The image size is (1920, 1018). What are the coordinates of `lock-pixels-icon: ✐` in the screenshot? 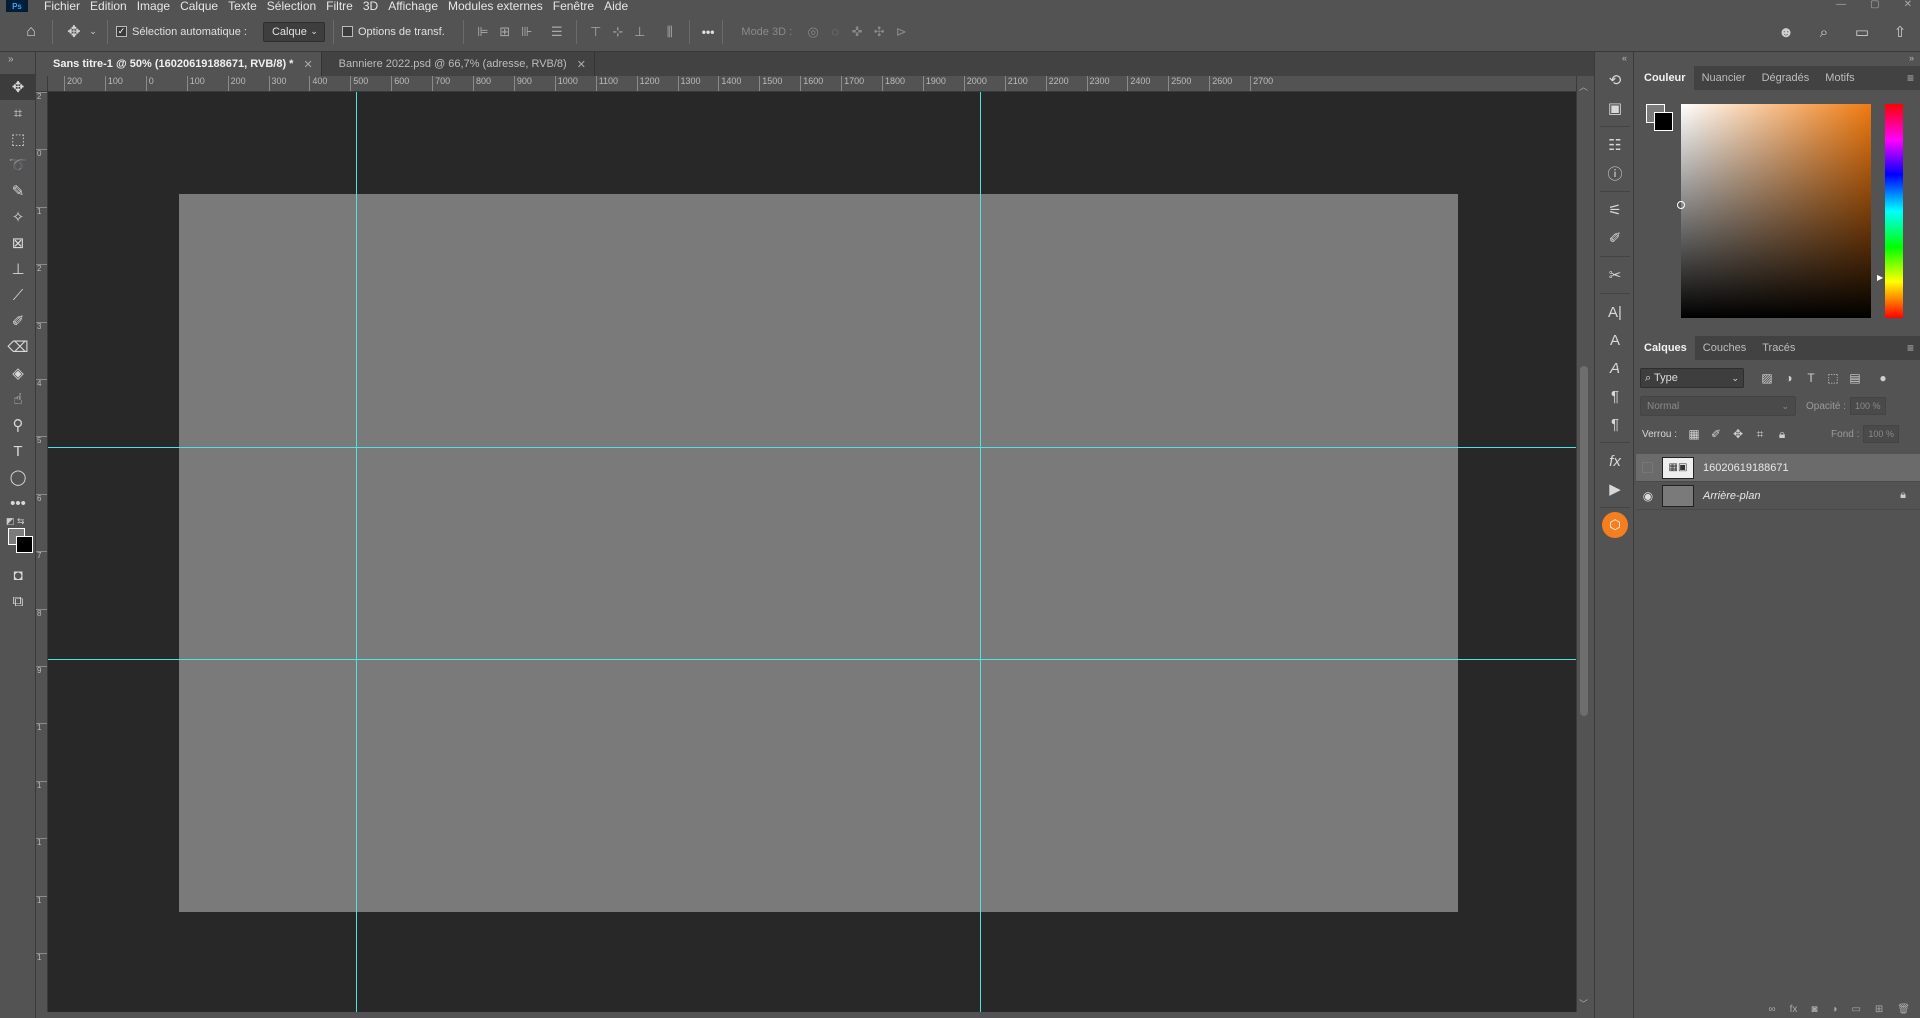 It's located at (1716, 434).